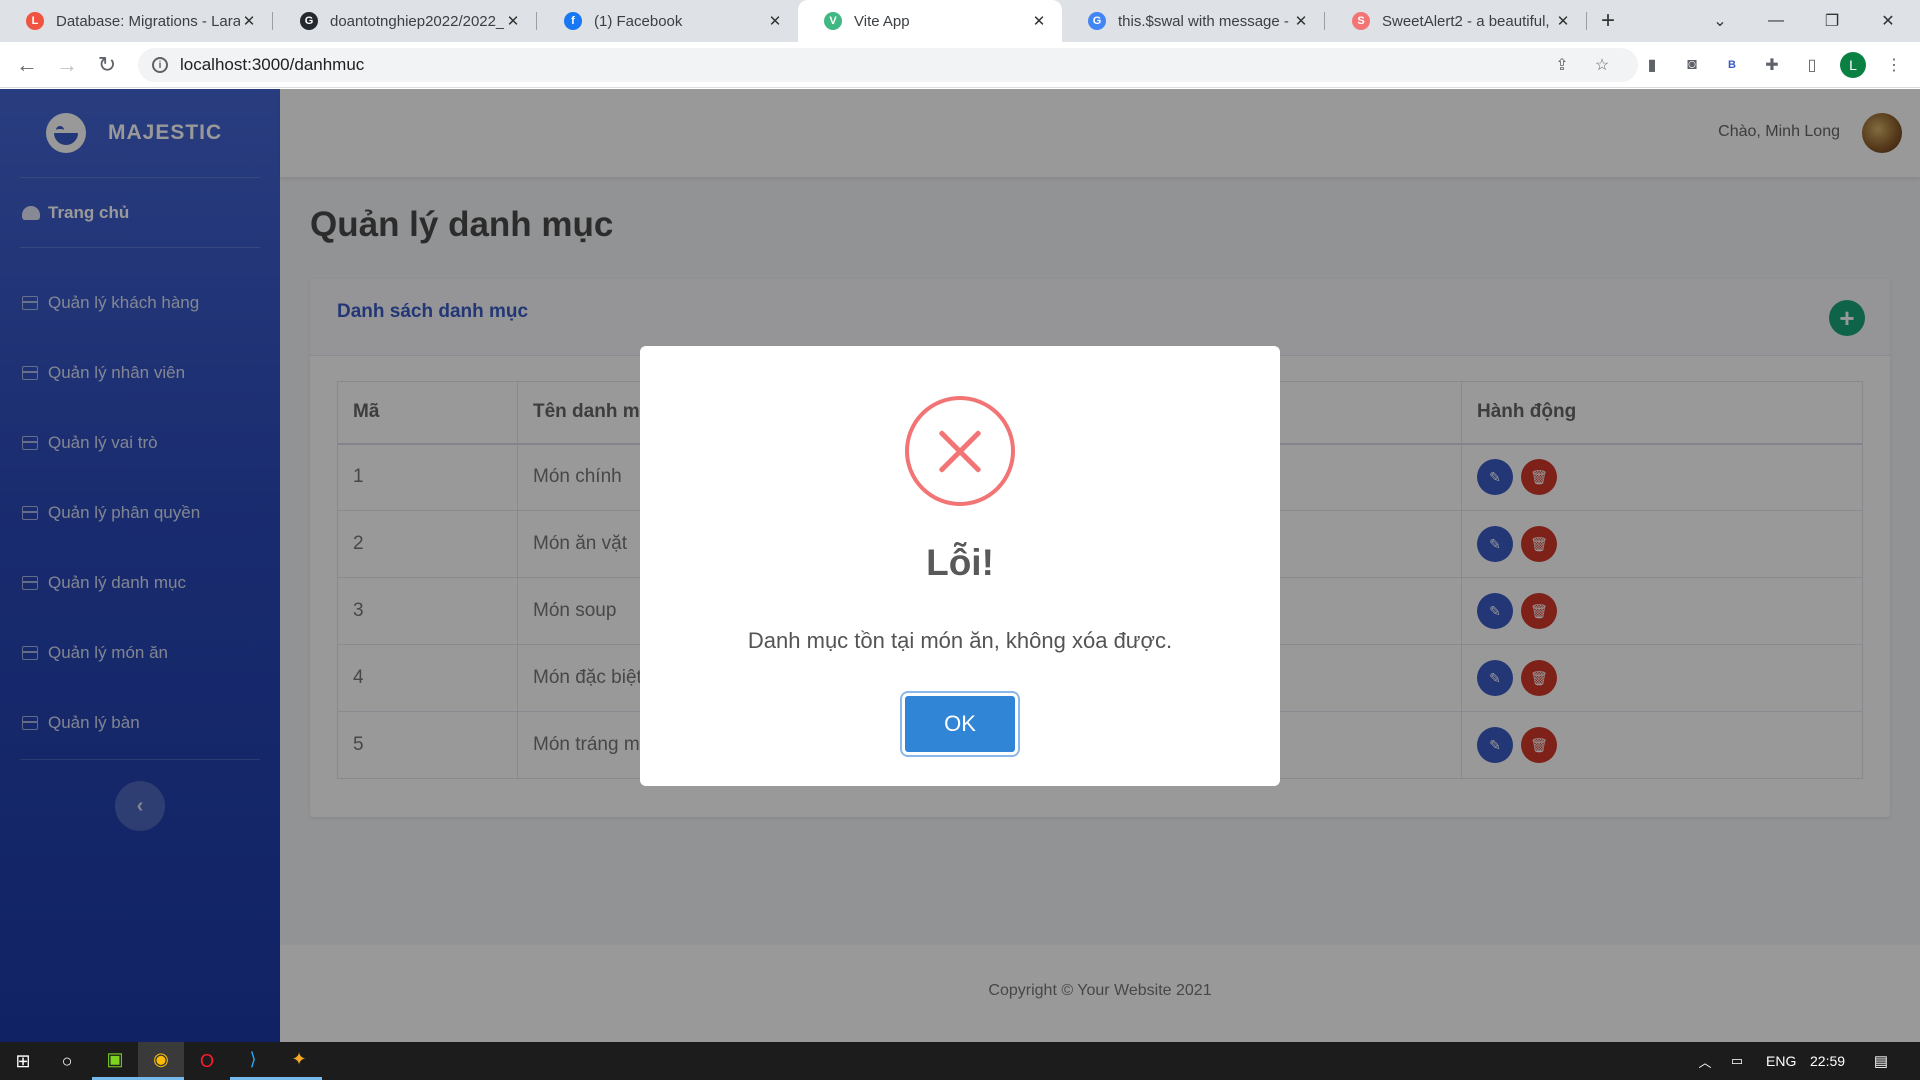  I want to click on google-icon: G, so click(1097, 21).